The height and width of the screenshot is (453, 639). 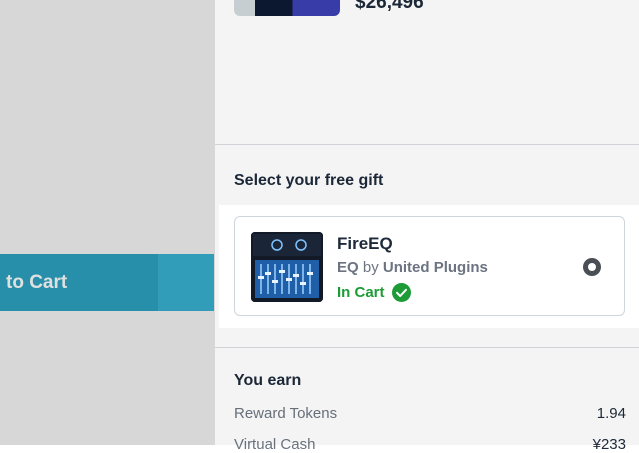 I want to click on gift-option-card: FireEQ EQ by United Plugins In Cart, so click(x=429, y=266).